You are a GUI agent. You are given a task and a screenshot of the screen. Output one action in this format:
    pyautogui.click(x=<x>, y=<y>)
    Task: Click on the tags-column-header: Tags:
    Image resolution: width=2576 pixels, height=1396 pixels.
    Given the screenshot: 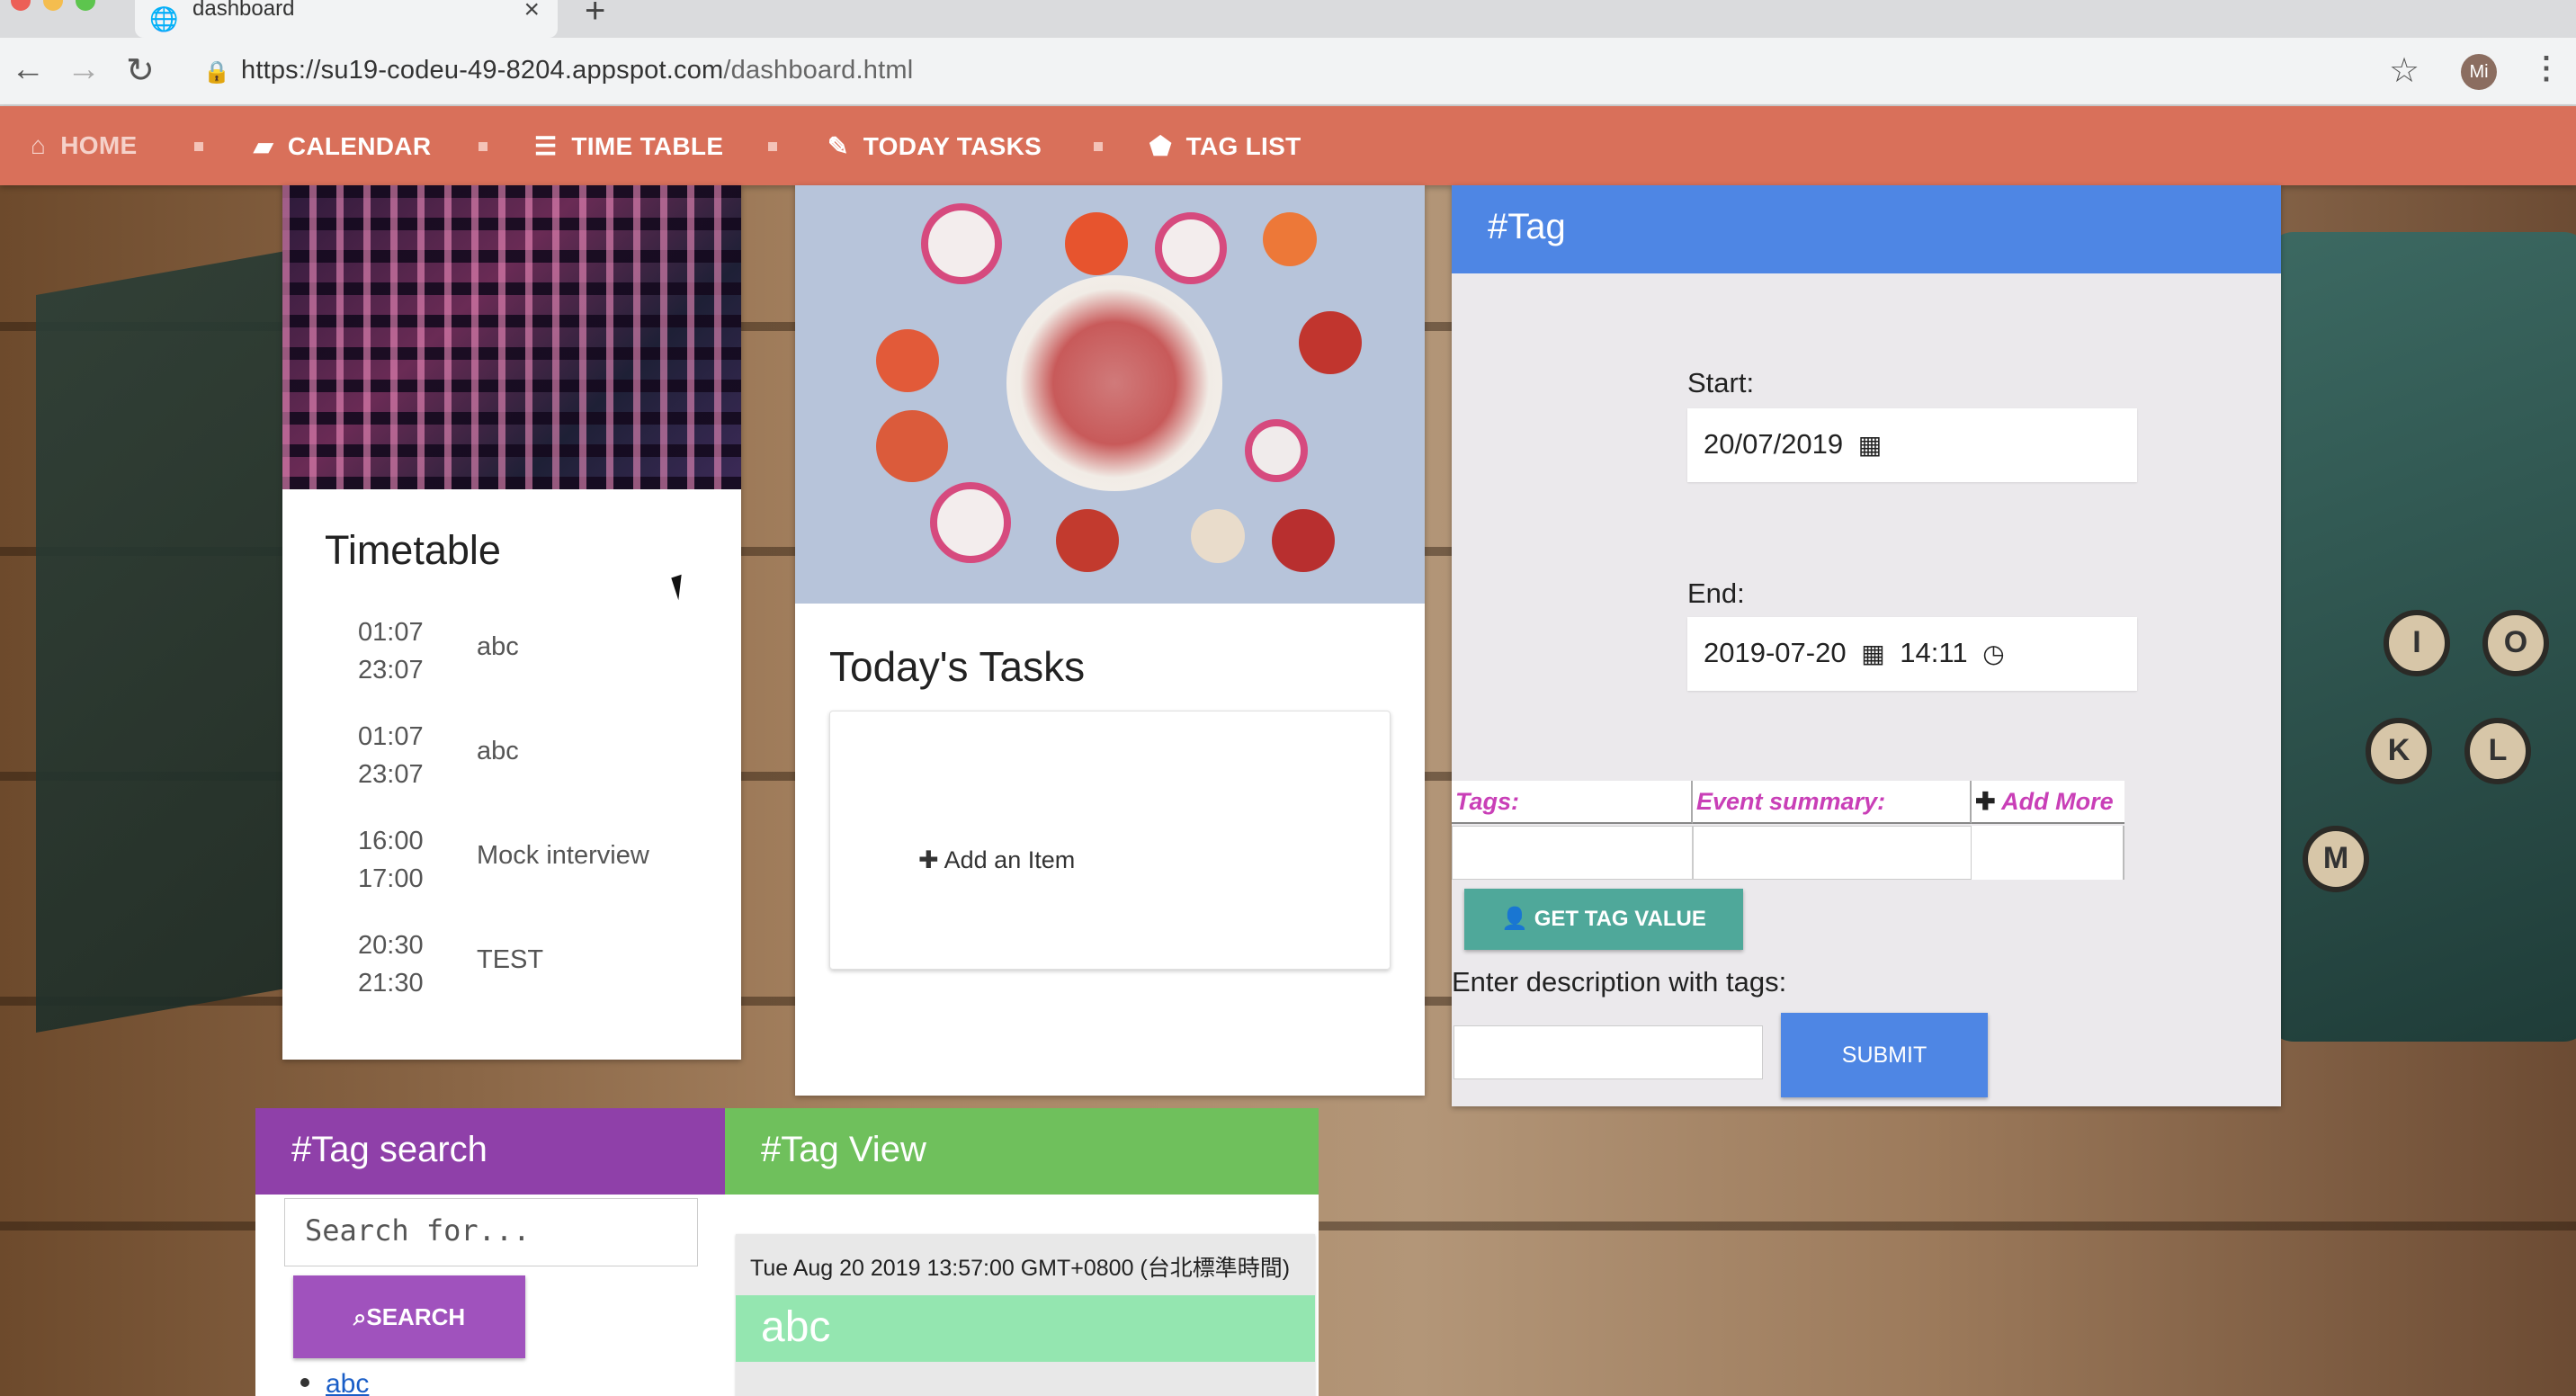 What is the action you would take?
    pyautogui.click(x=1572, y=802)
    